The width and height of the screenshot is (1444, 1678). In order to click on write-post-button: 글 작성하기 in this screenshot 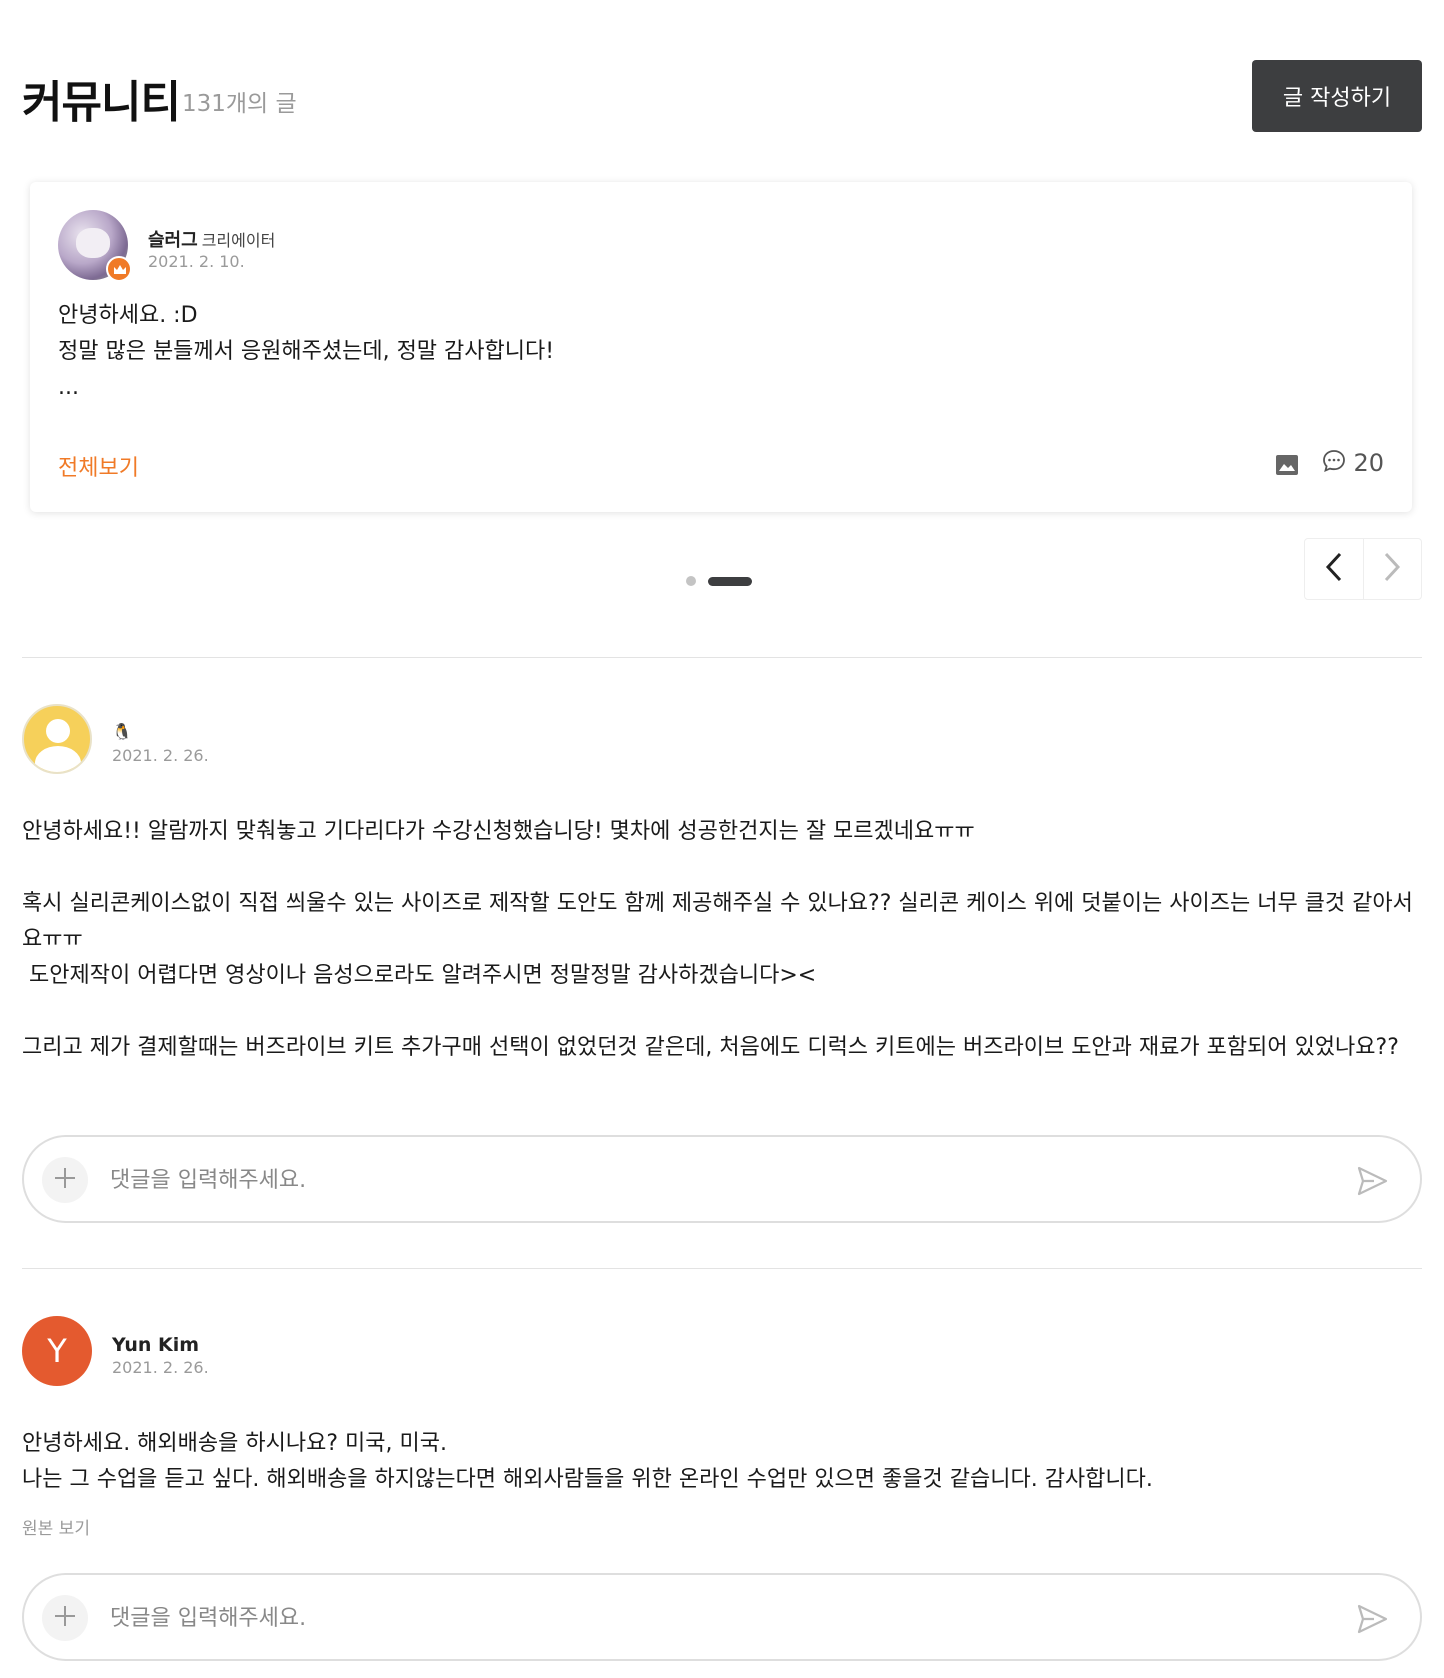, I will do `click(1337, 96)`.